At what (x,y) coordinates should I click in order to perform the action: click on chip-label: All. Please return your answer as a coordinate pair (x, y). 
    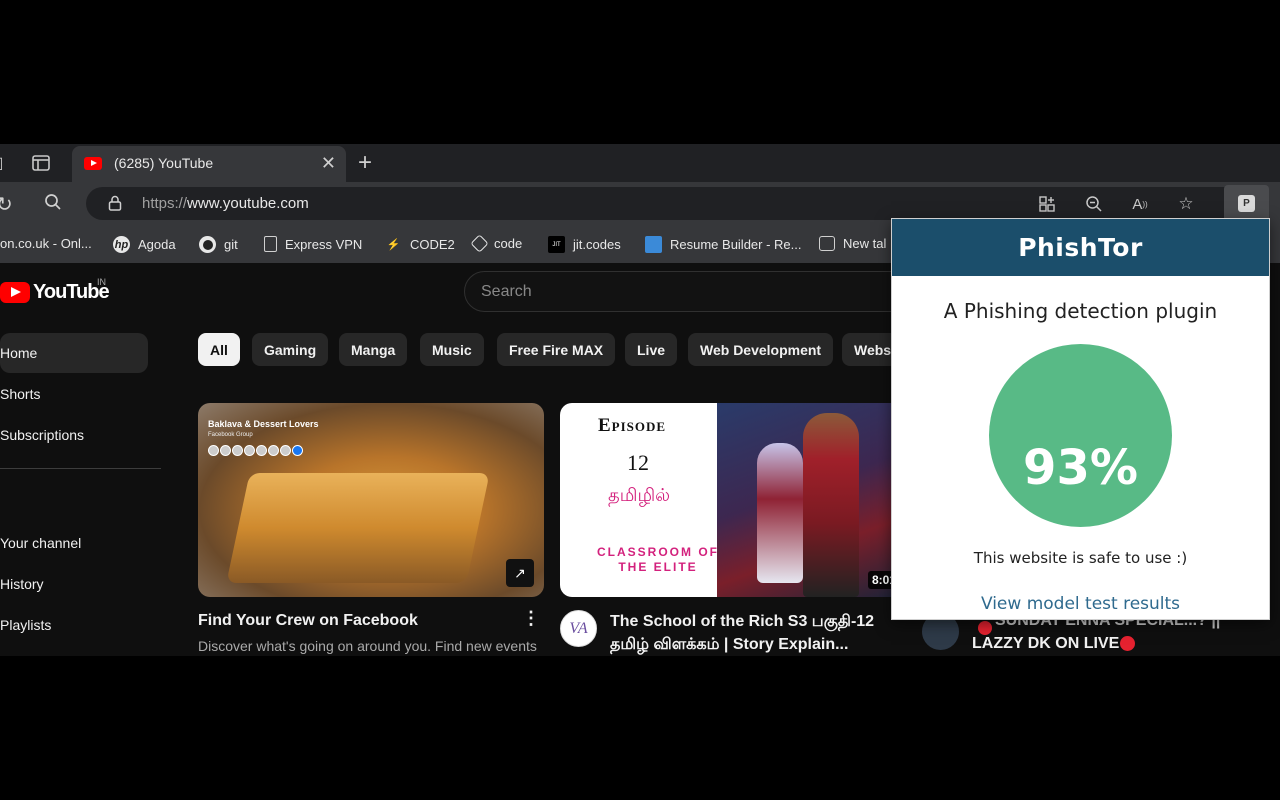
    Looking at the image, I should click on (219, 349).